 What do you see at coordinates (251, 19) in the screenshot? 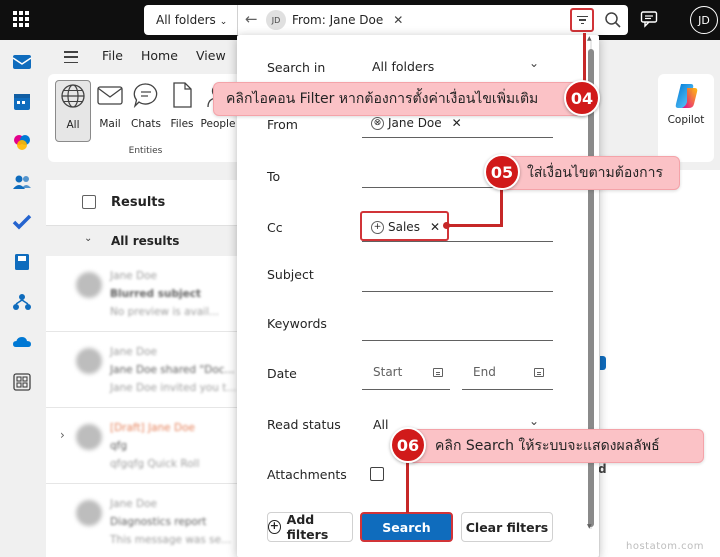
I see `back-arrow-icon: ←` at bounding box center [251, 19].